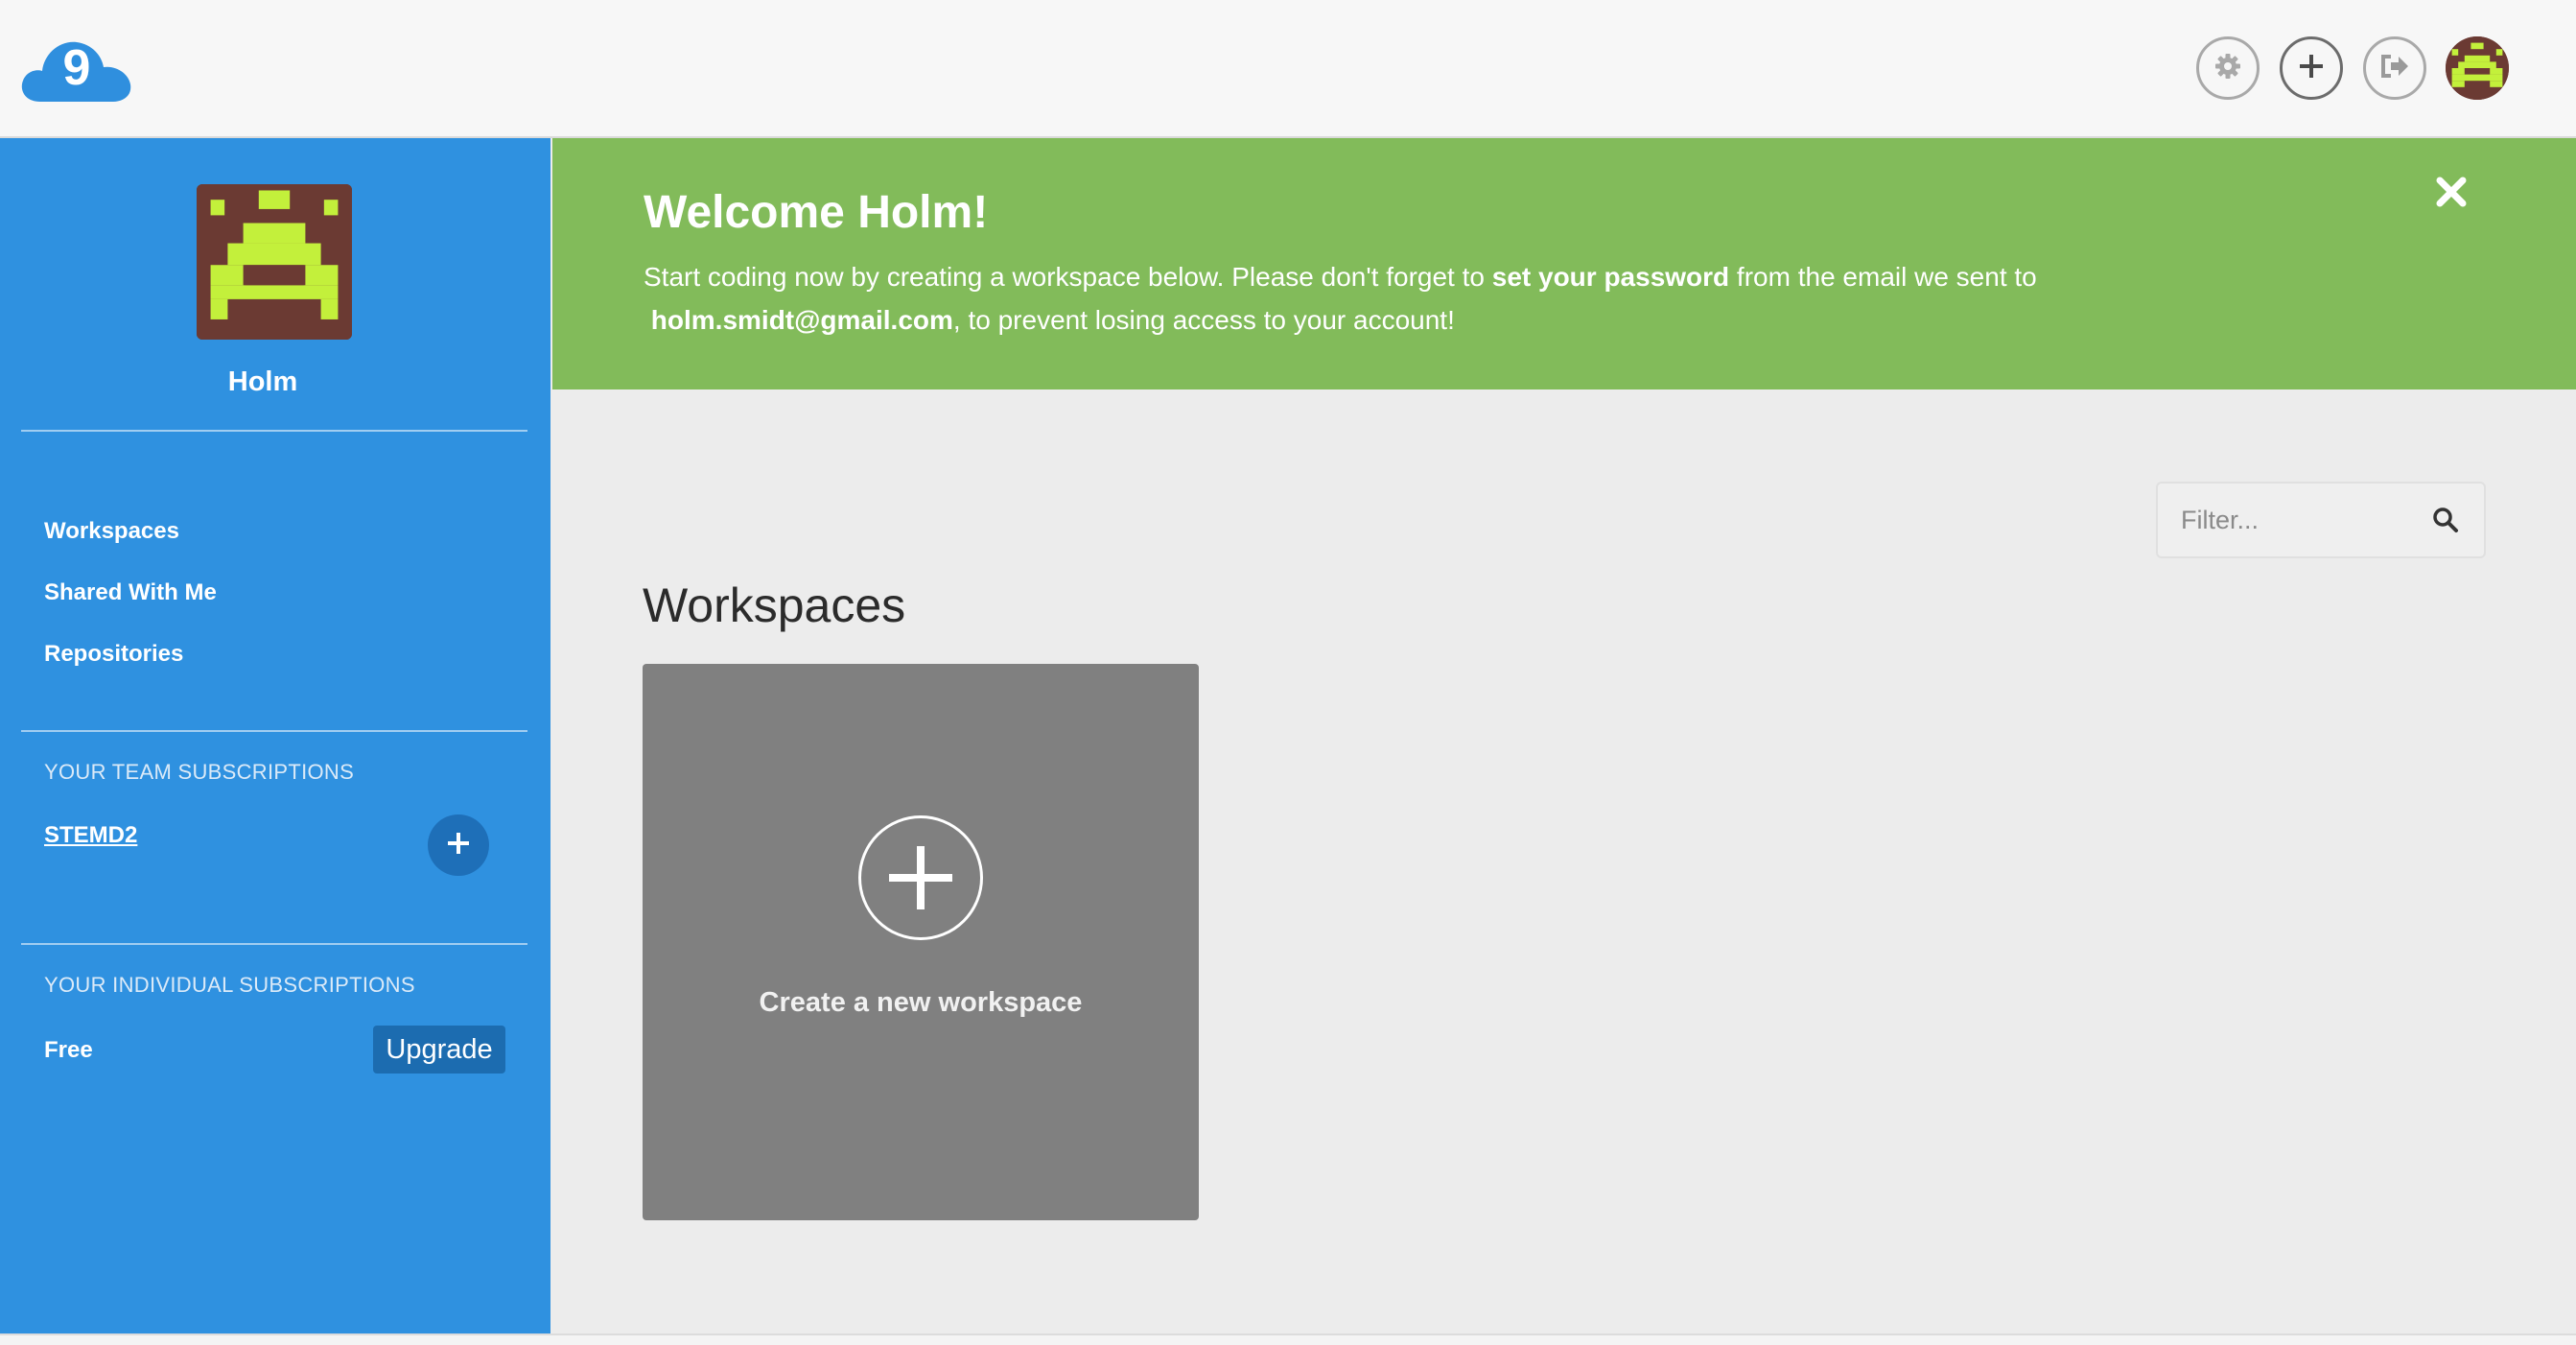 The image size is (2576, 1345). What do you see at coordinates (2451, 192) in the screenshot?
I see `close-icon` at bounding box center [2451, 192].